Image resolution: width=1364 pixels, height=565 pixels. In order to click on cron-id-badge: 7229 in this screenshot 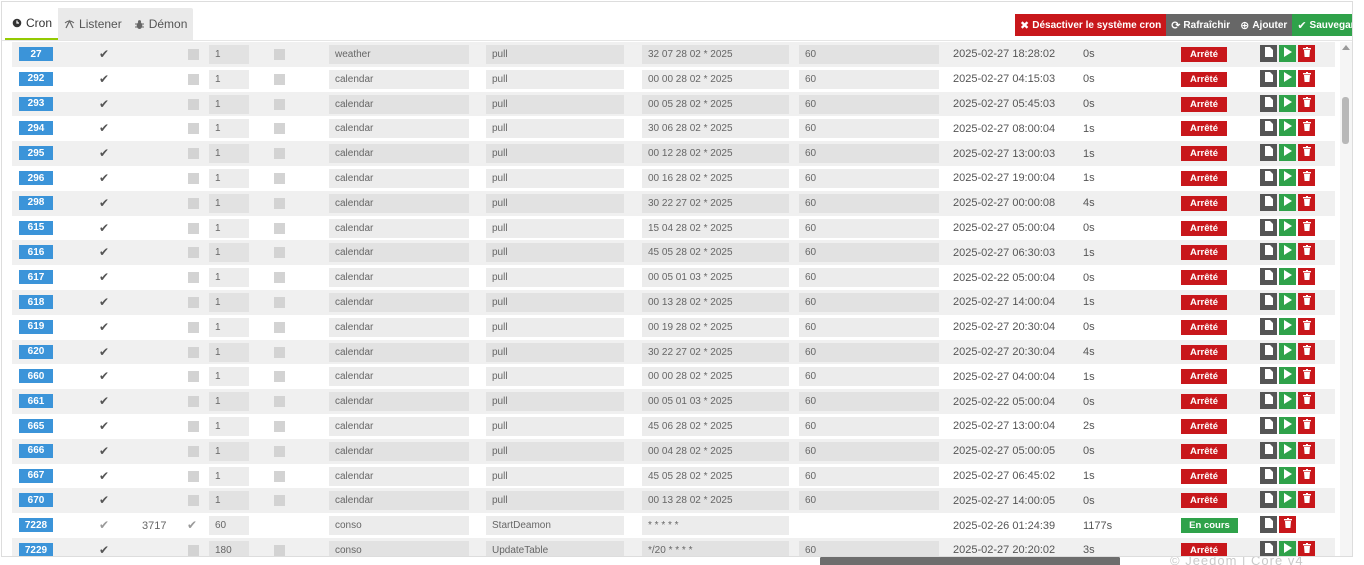, I will do `click(36, 549)`.